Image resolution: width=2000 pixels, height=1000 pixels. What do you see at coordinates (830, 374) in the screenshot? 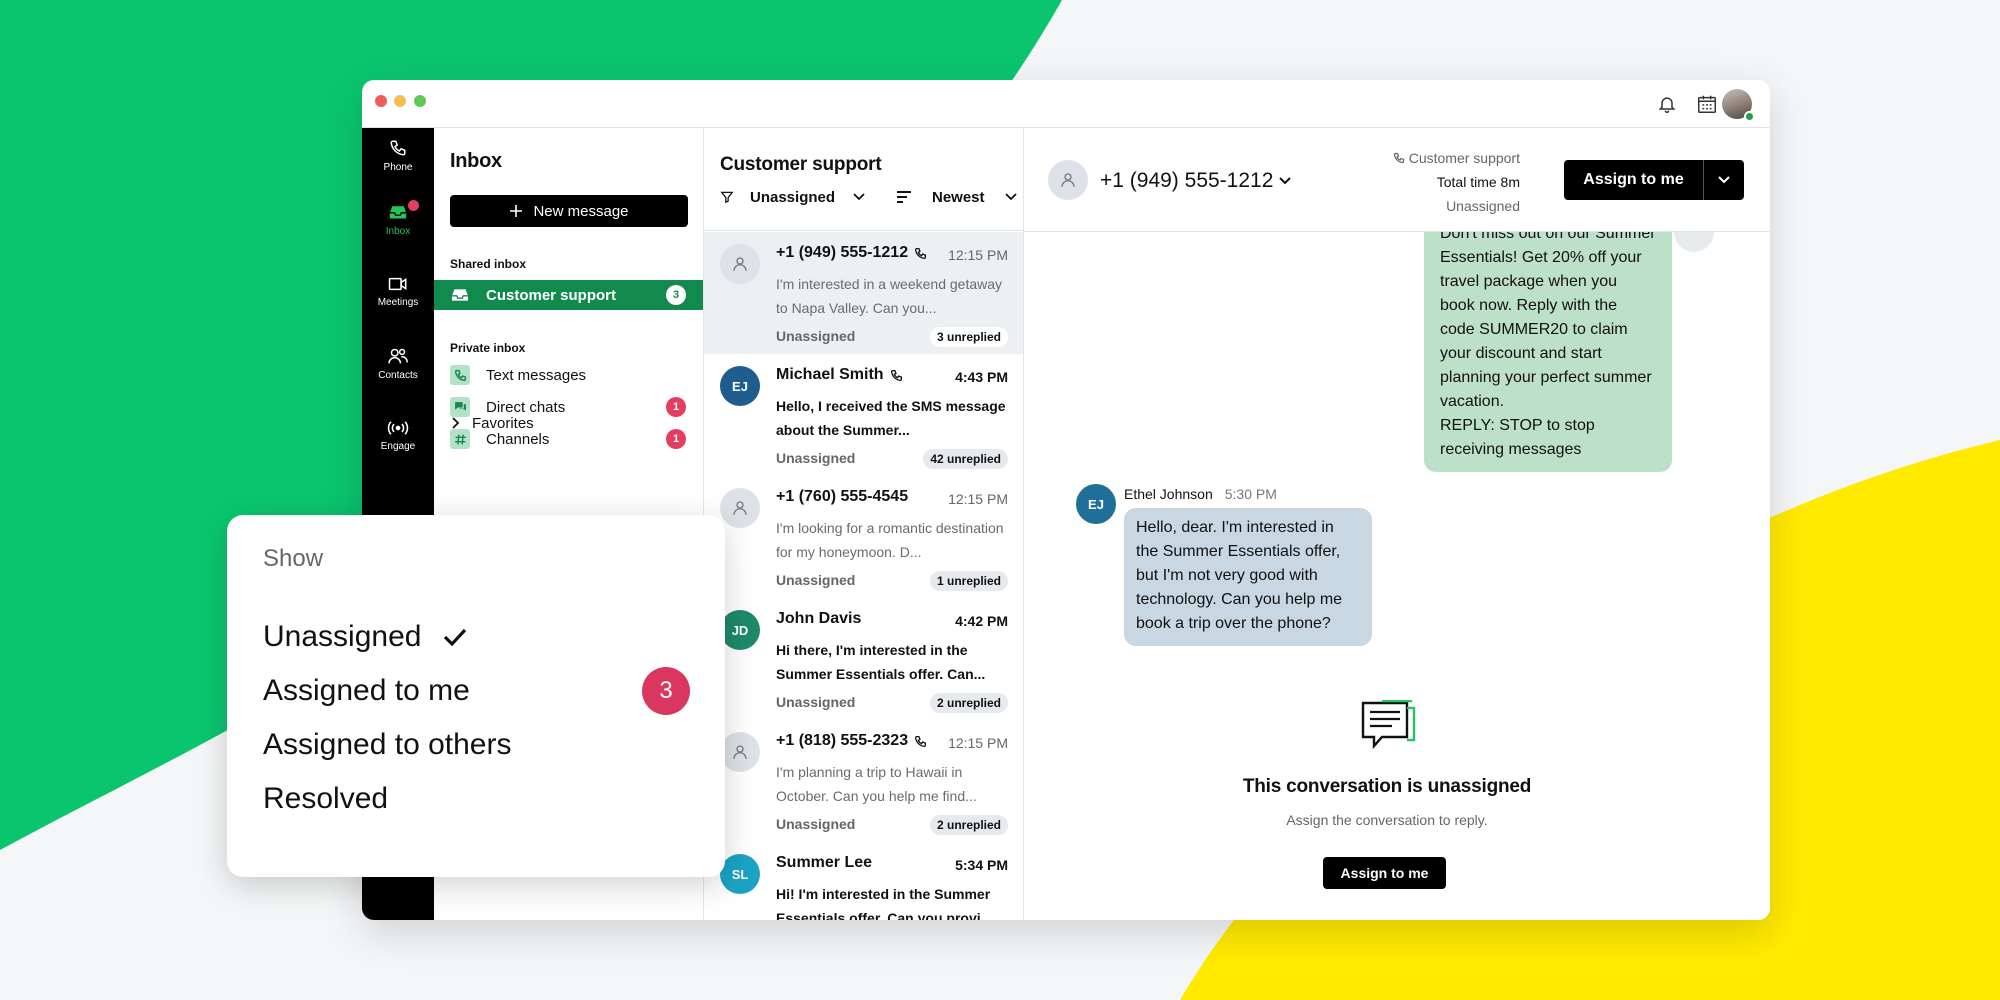
I see `contact-name: Michael Smith` at bounding box center [830, 374].